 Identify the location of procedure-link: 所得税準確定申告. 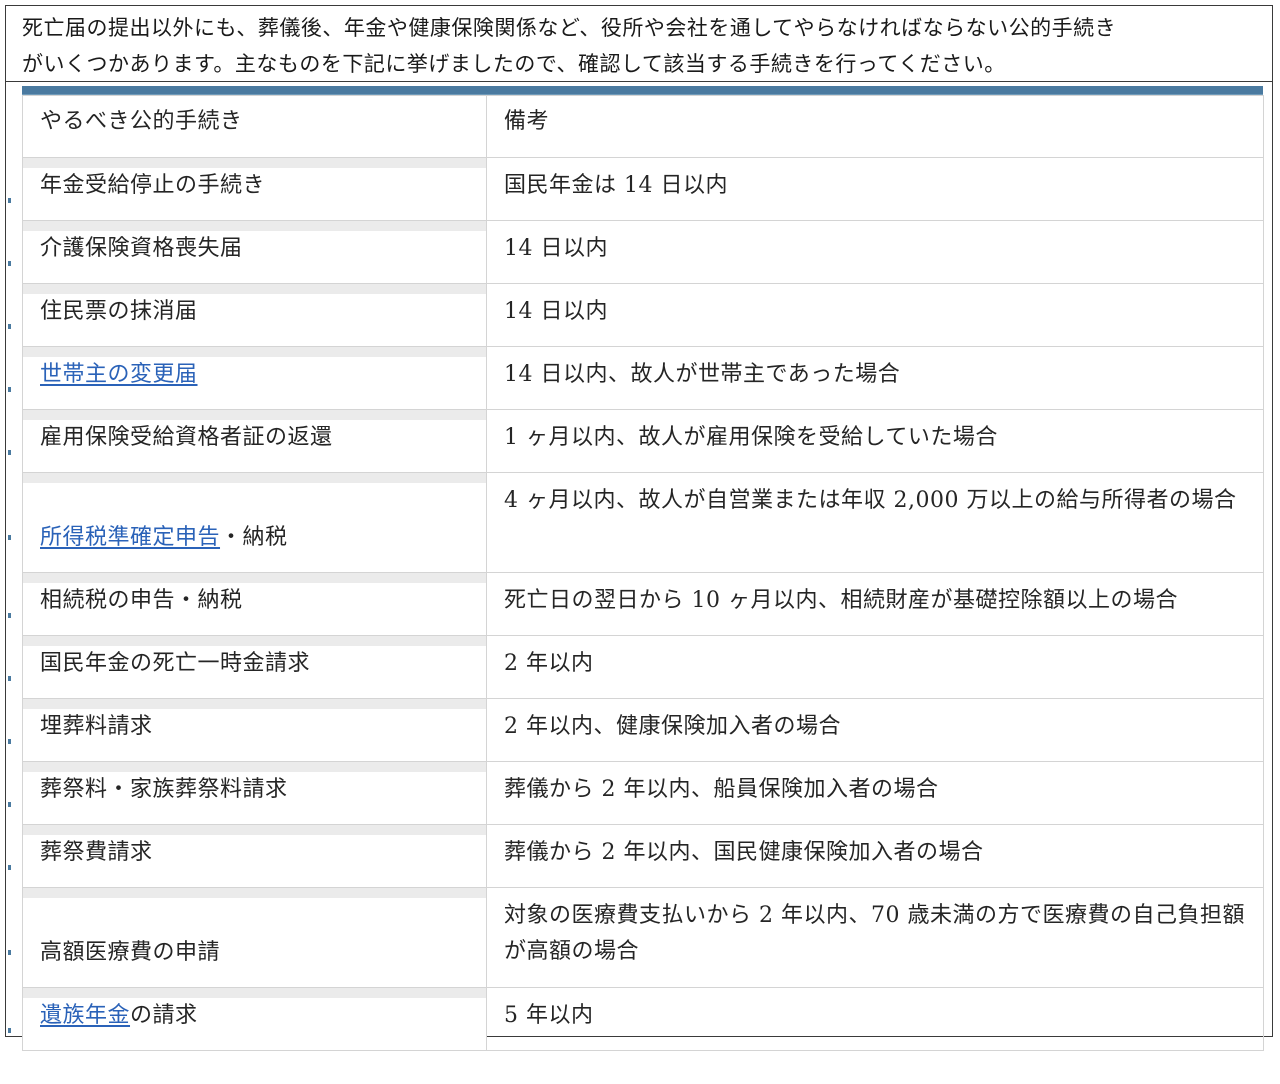
(130, 537).